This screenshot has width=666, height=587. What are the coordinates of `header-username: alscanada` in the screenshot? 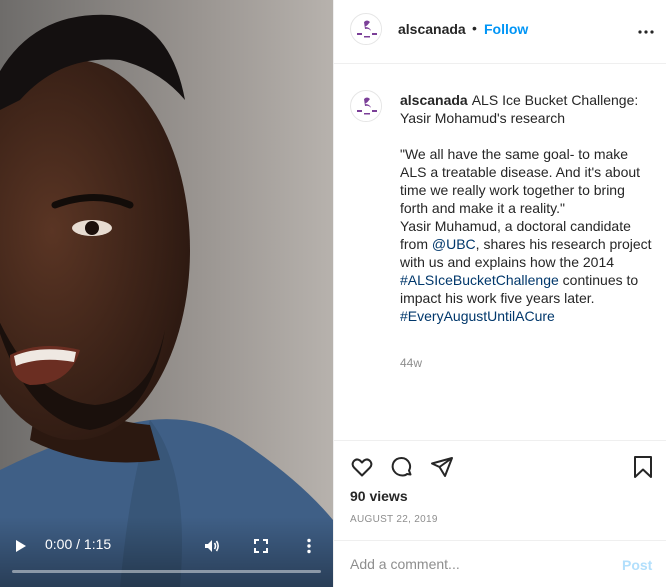 It's located at (432, 29).